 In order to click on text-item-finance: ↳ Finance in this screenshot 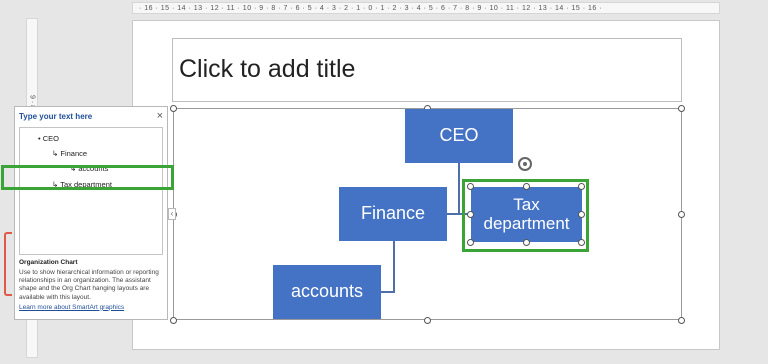, I will do `click(69, 153)`.